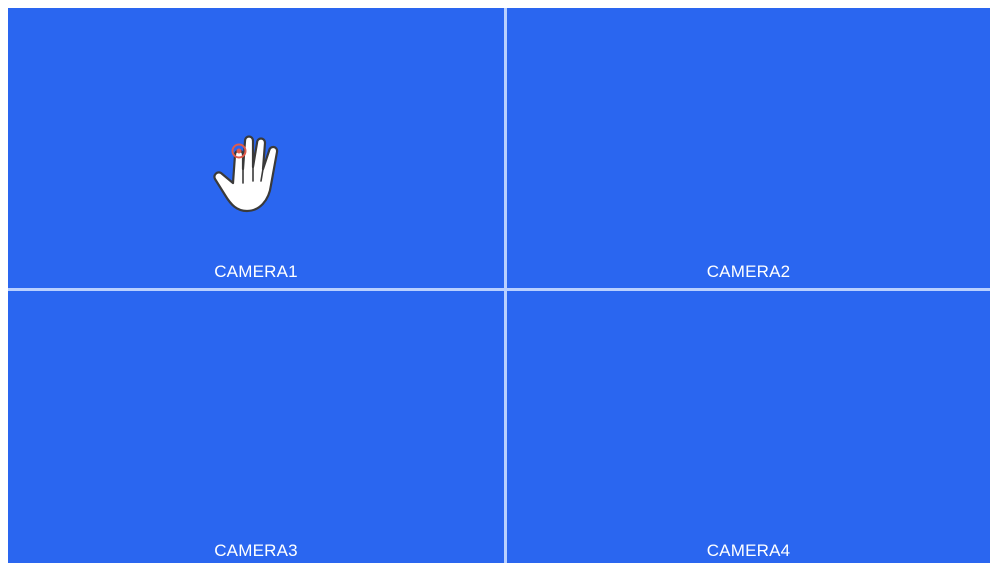 The image size is (990, 563). What do you see at coordinates (505, 285) in the screenshot?
I see `vertical-divider` at bounding box center [505, 285].